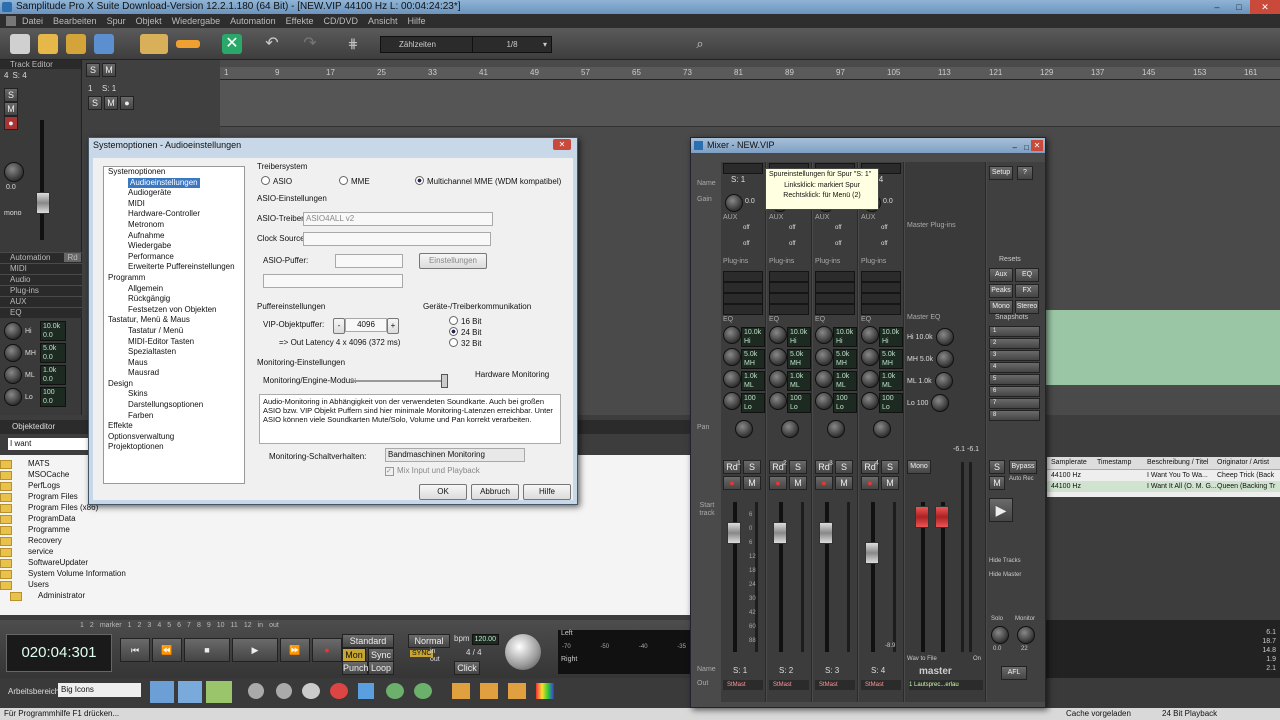 This screenshot has width=1280, height=720. I want to click on record-transport-button: ●, so click(327, 650).